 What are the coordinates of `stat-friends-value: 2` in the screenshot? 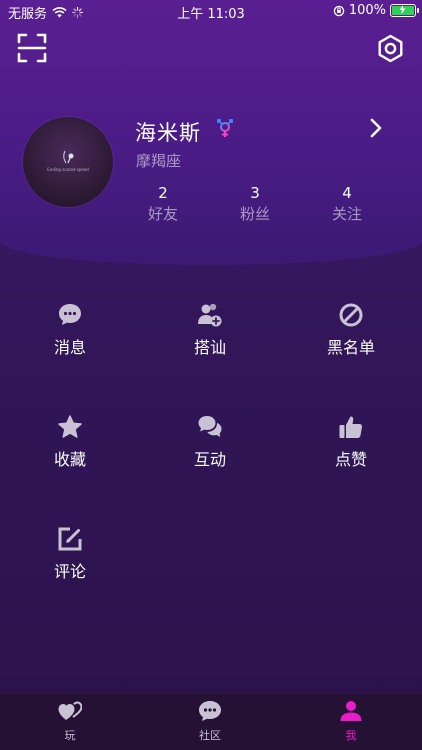 It's located at (163, 193).